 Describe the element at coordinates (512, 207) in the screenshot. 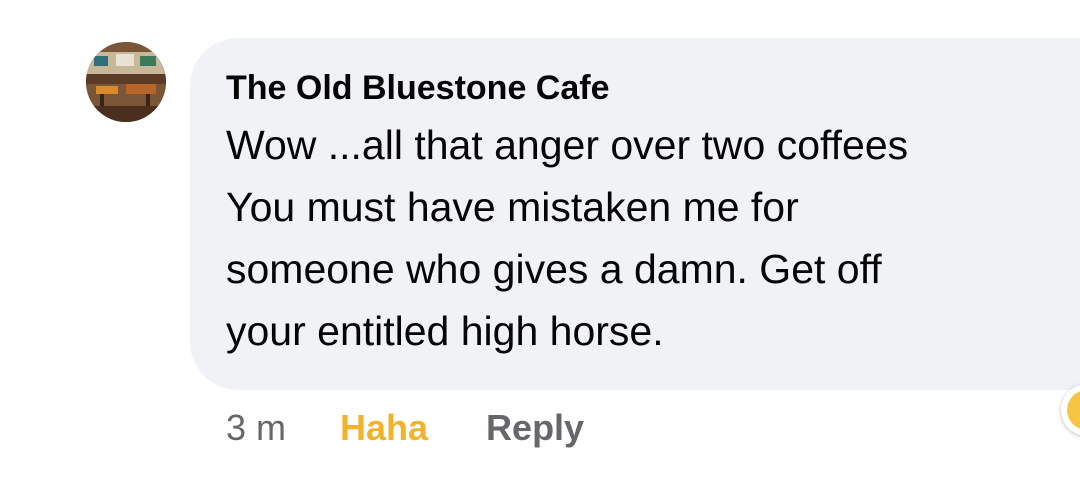

I see `comment-line: You must have mistaken me for` at that location.